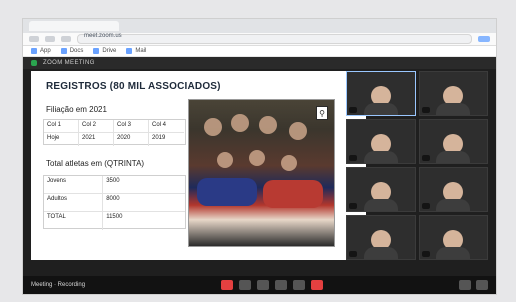  I want to click on table-cell: 2020, so click(131, 139).